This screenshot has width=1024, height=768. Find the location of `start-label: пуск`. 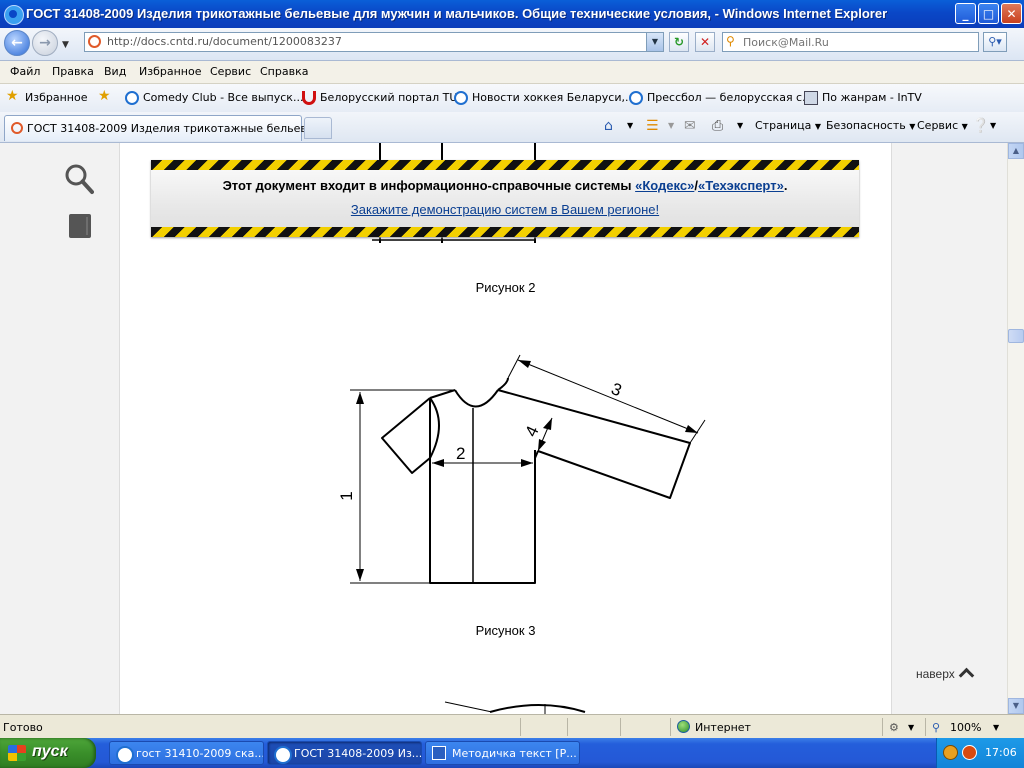

start-label: пуск is located at coordinates (50, 751).